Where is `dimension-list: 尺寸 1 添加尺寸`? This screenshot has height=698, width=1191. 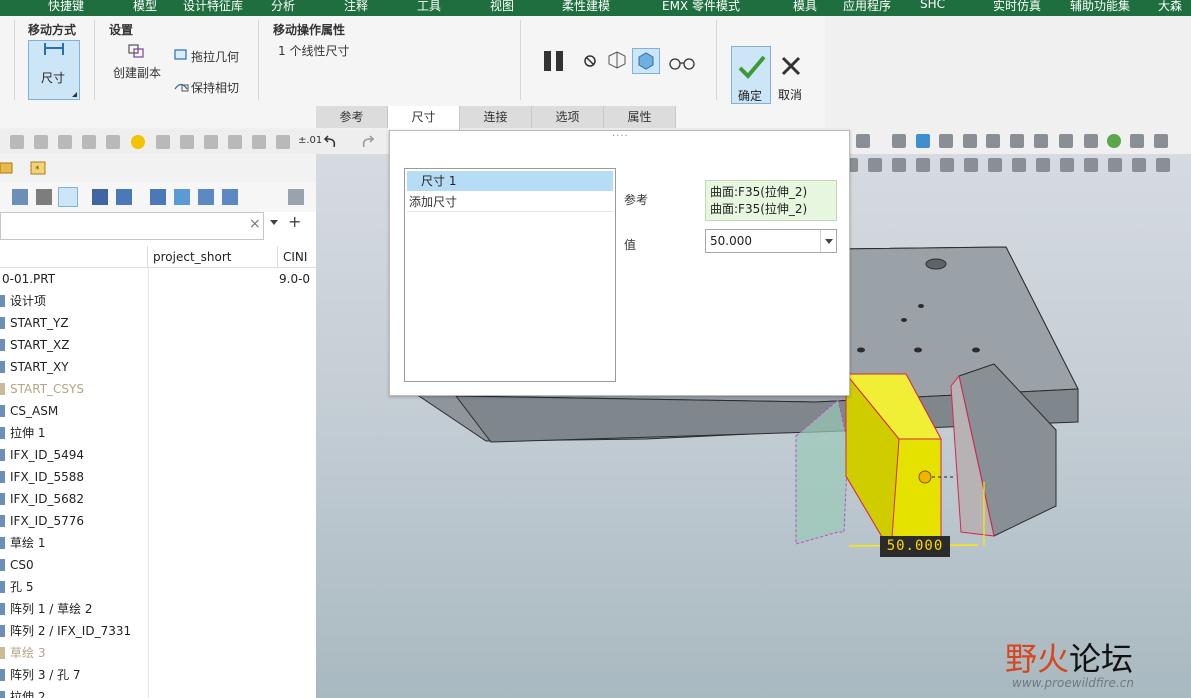 dimension-list: 尺寸 1 添加尺寸 is located at coordinates (510, 275).